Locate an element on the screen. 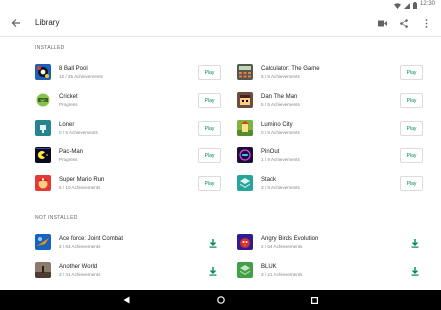 This screenshot has height=310, width=441. app-bar-actions is located at coordinates (404, 23).